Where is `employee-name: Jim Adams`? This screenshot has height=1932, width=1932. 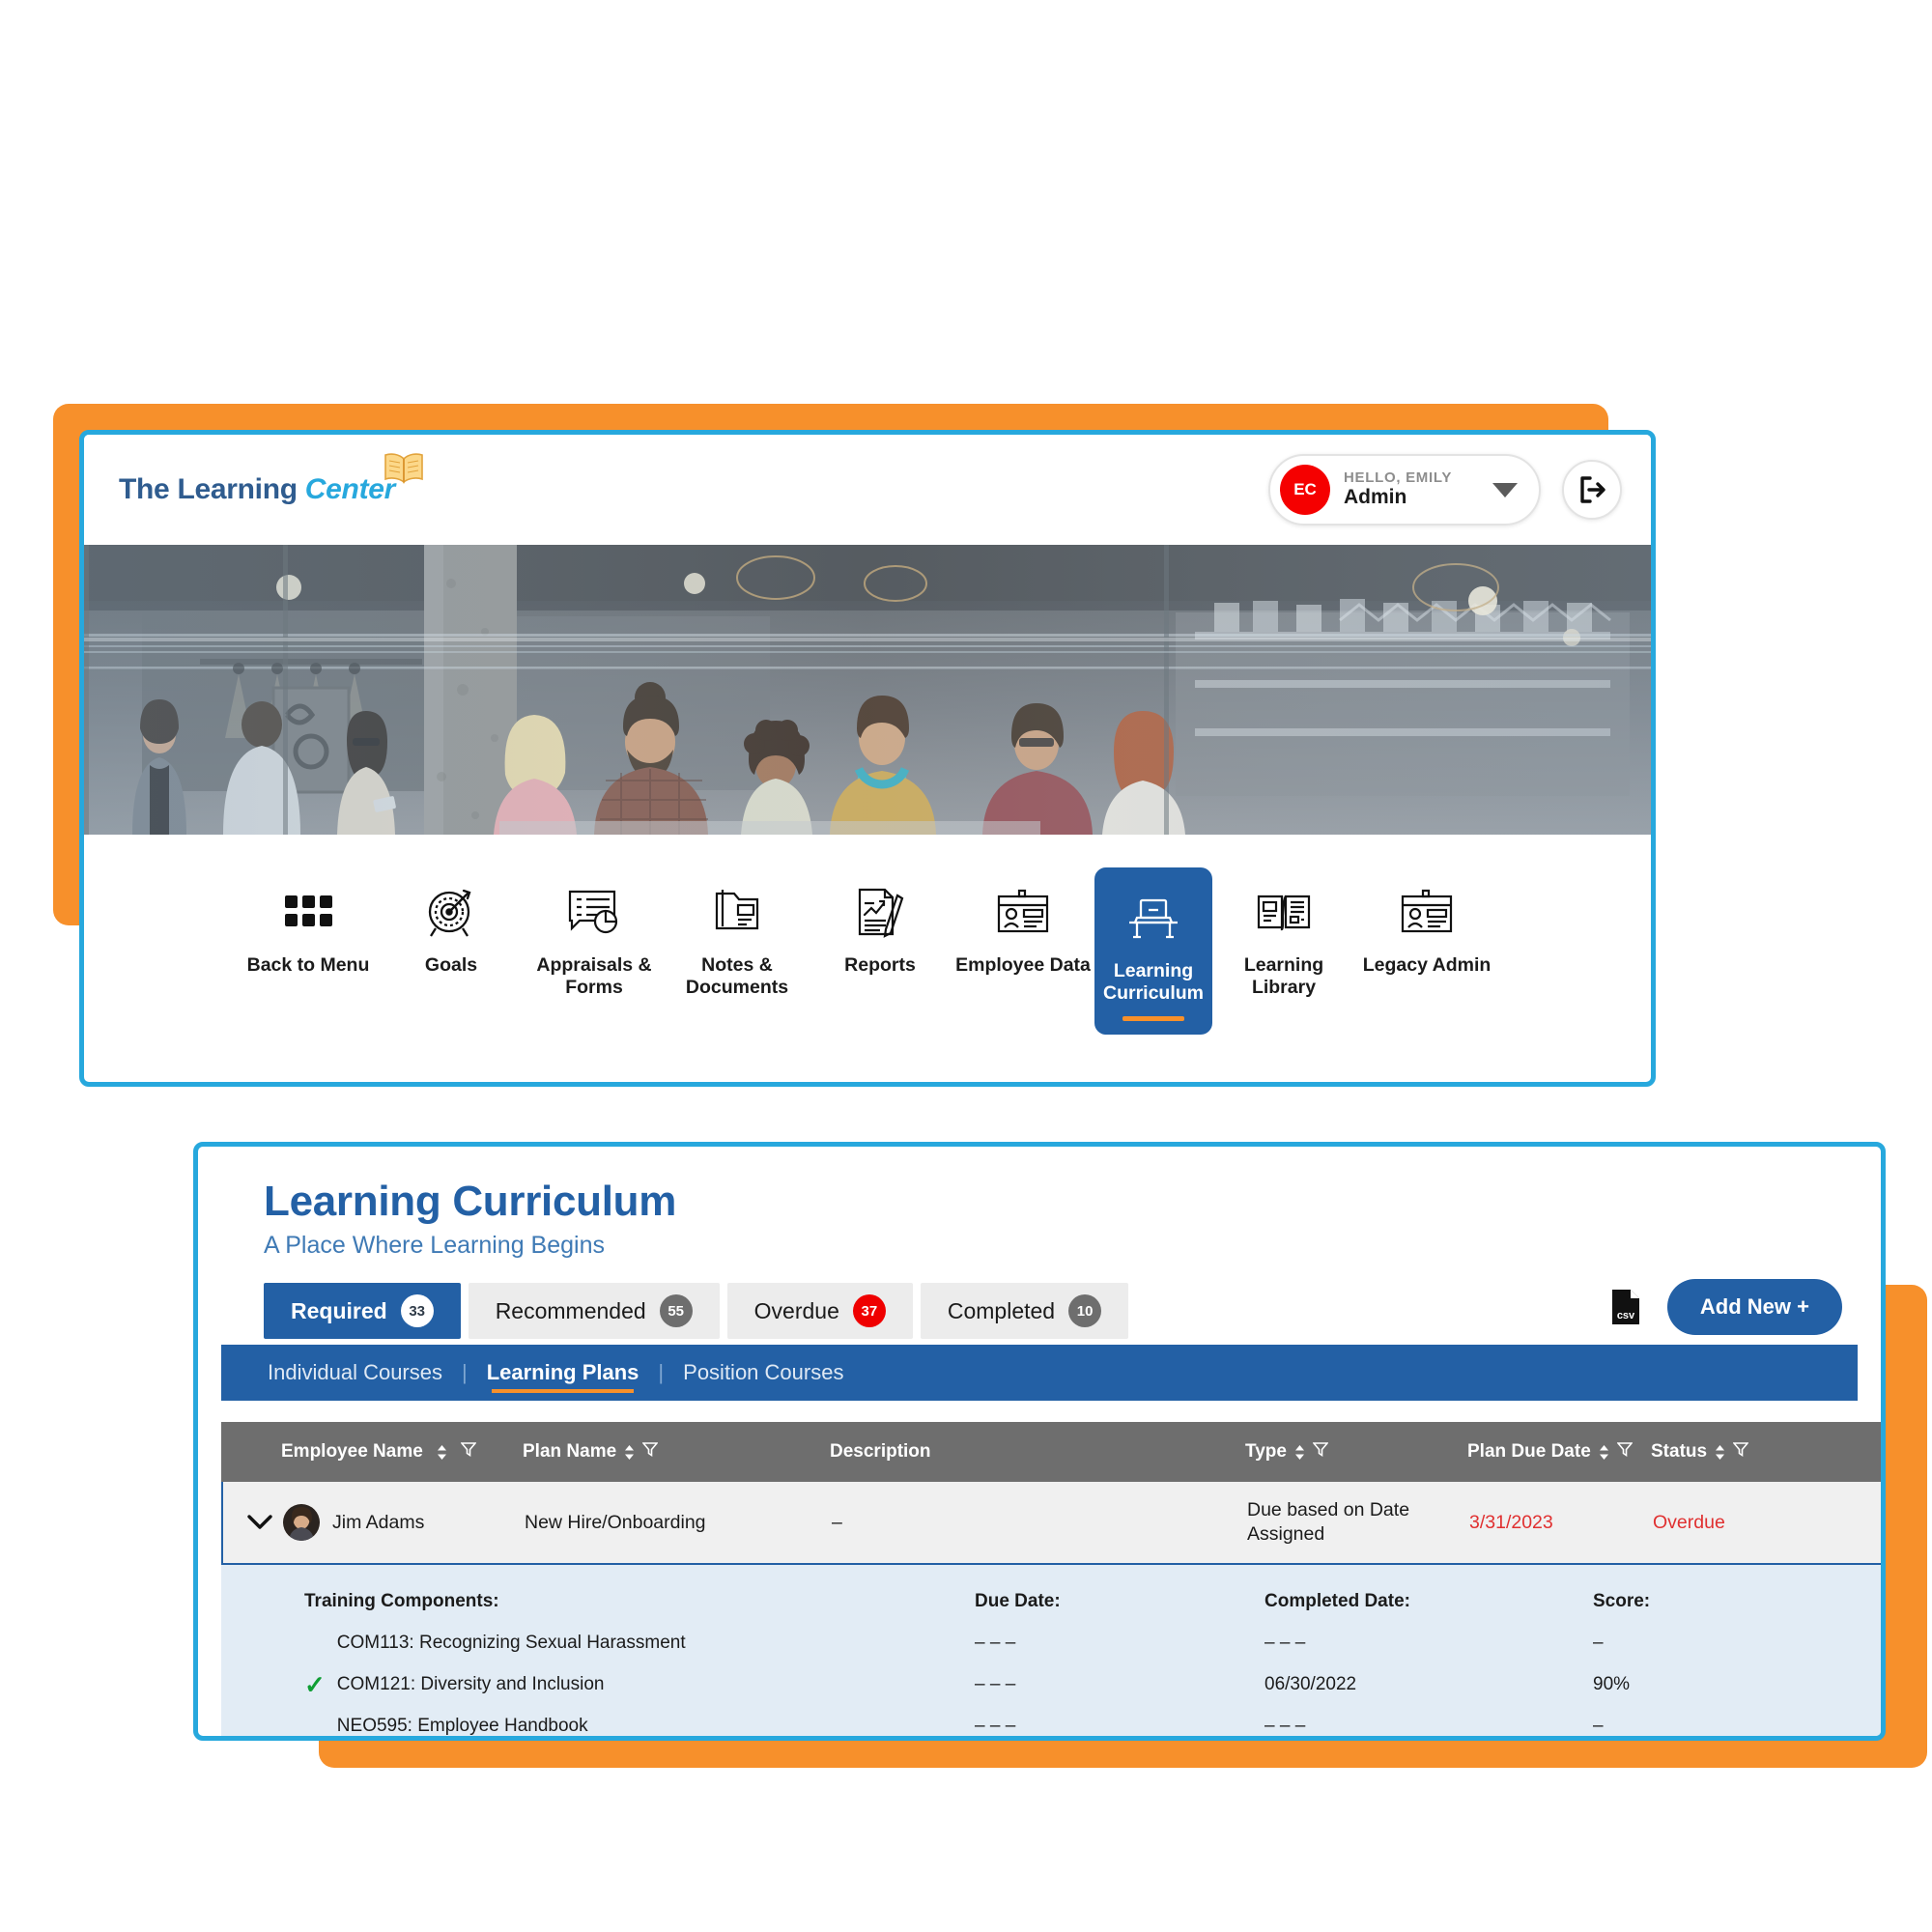
employee-name: Jim Adams is located at coordinates (378, 1522).